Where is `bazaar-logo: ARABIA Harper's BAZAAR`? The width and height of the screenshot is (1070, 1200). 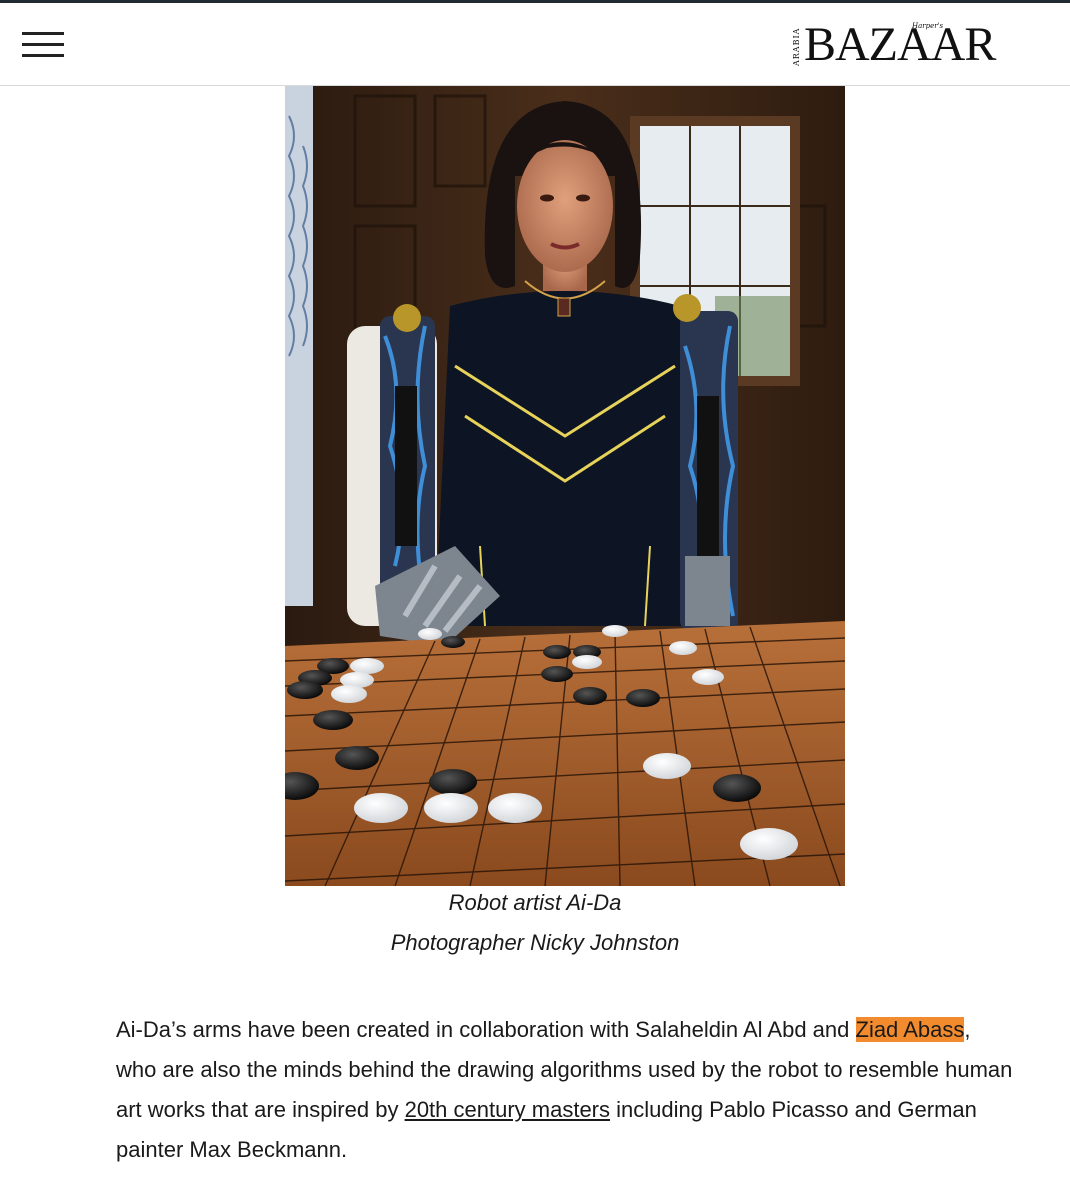
bazaar-logo: ARABIA Harper's BAZAAR is located at coordinates (894, 45).